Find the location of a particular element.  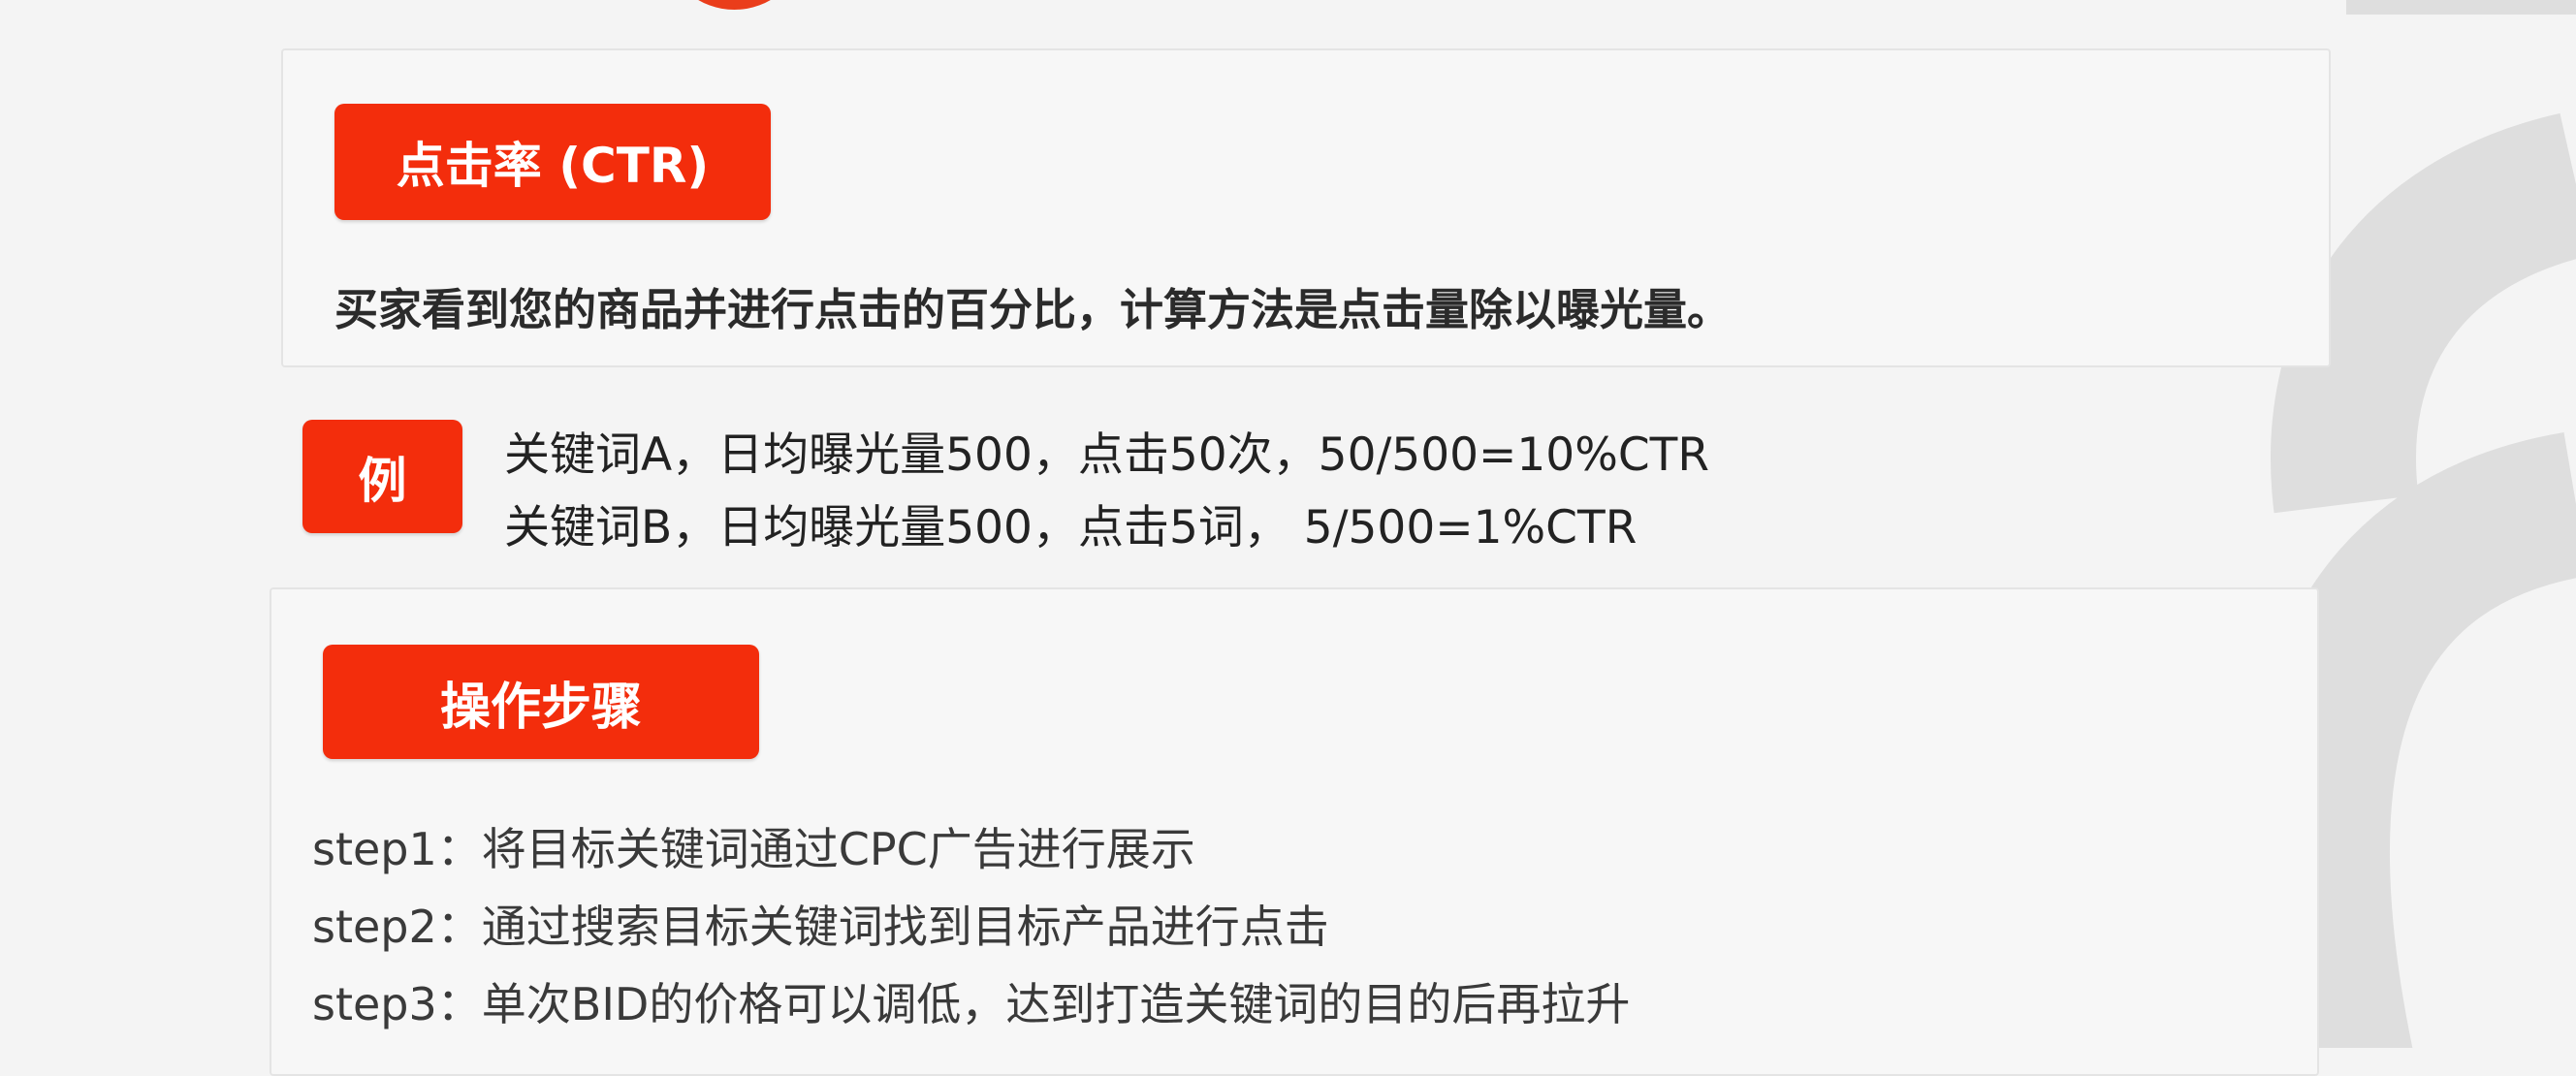

ctr-label: 点击率 (CTR) is located at coordinates (552, 162).